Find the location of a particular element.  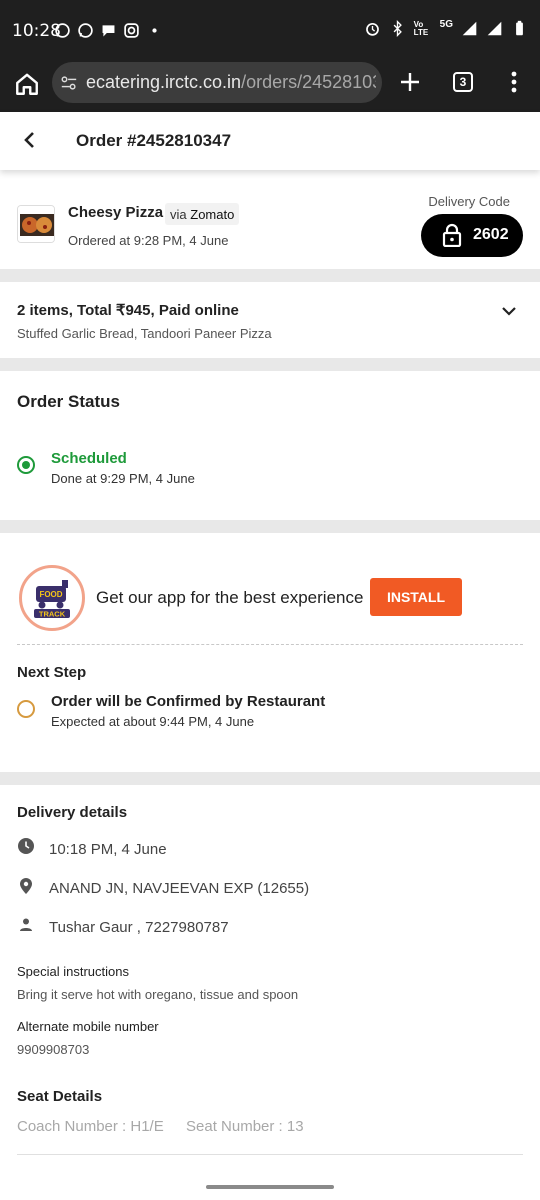

status-current-label: Scheduled is located at coordinates (89, 458).